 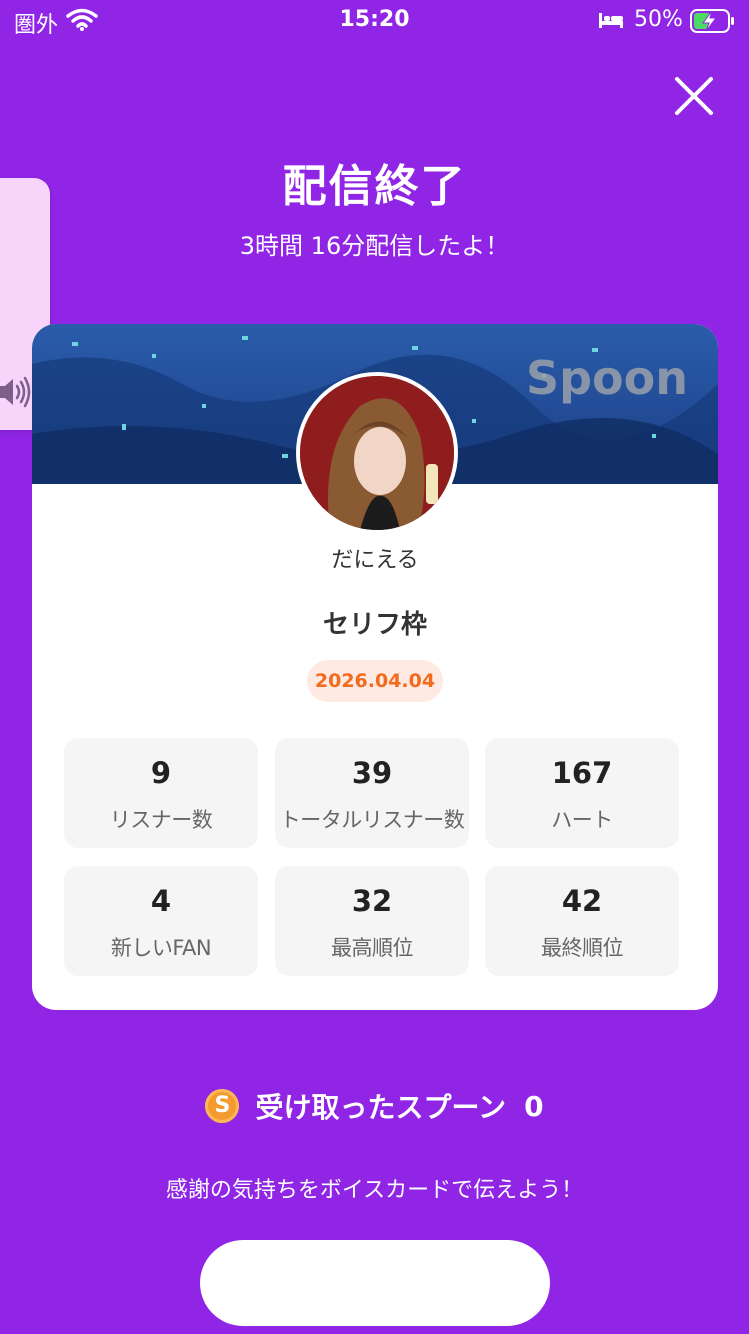 What do you see at coordinates (582, 948) in the screenshot?
I see `stat-label: 最終順位` at bounding box center [582, 948].